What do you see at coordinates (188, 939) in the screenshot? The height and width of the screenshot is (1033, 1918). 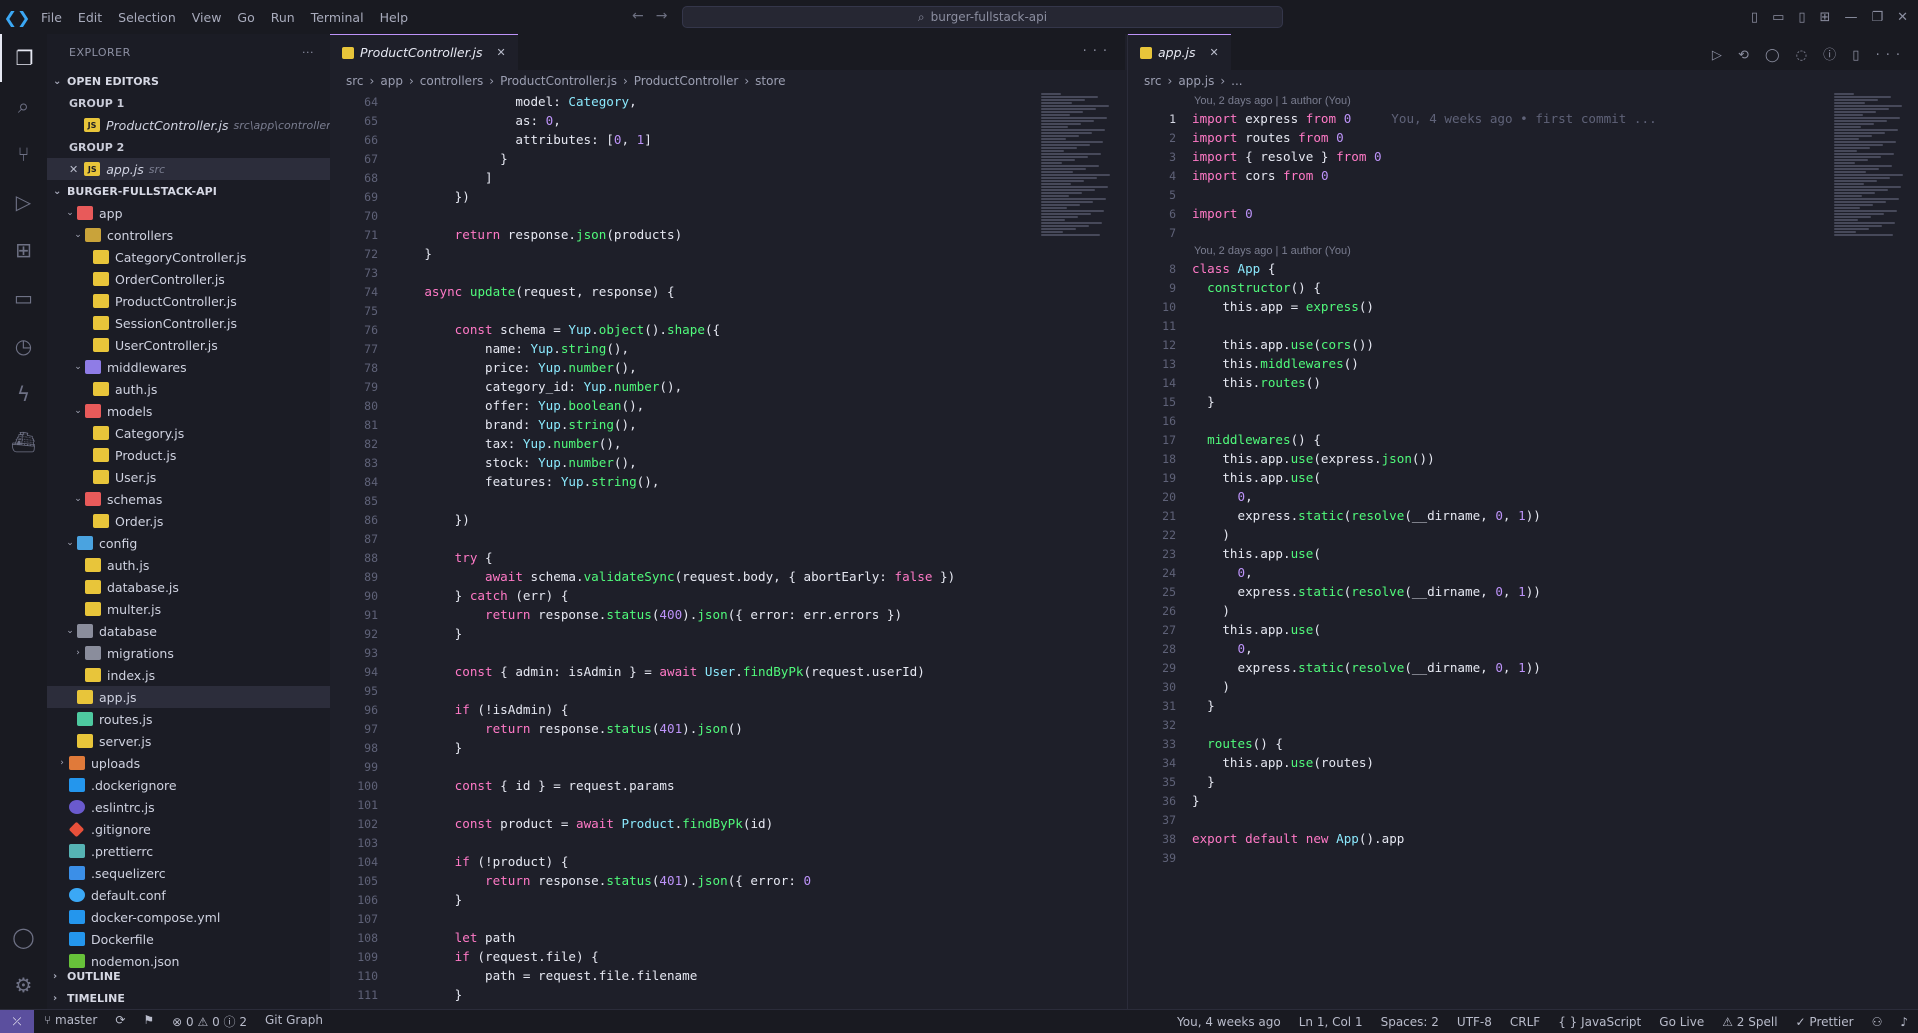 I see `tree-item: Dockerfile` at bounding box center [188, 939].